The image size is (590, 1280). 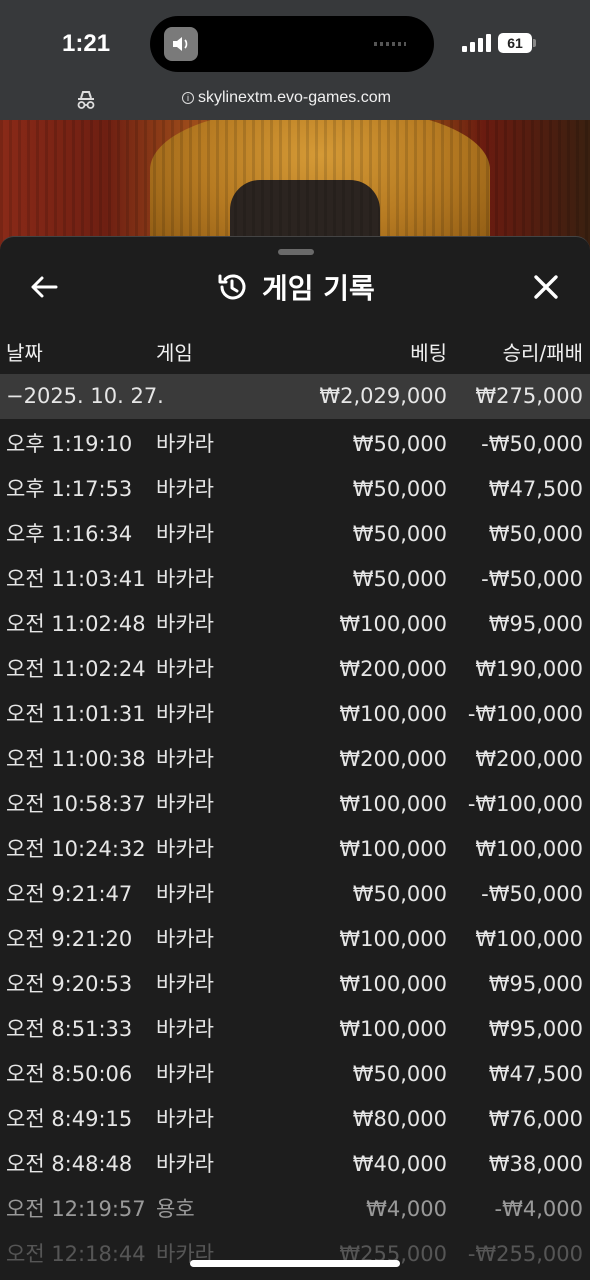 I want to click on table-row: 오전 10:24:32 바카라 ₩100,000 ₩100,000, so click(x=295, y=849).